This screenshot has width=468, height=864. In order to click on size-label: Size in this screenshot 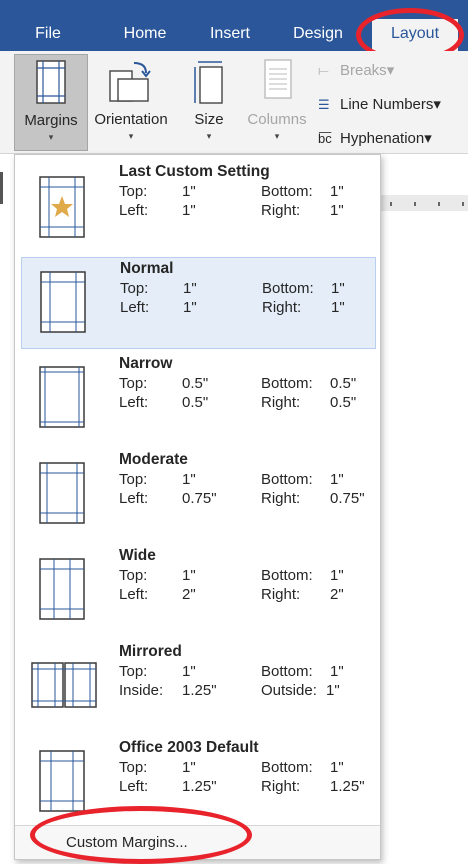, I will do `click(209, 119)`.